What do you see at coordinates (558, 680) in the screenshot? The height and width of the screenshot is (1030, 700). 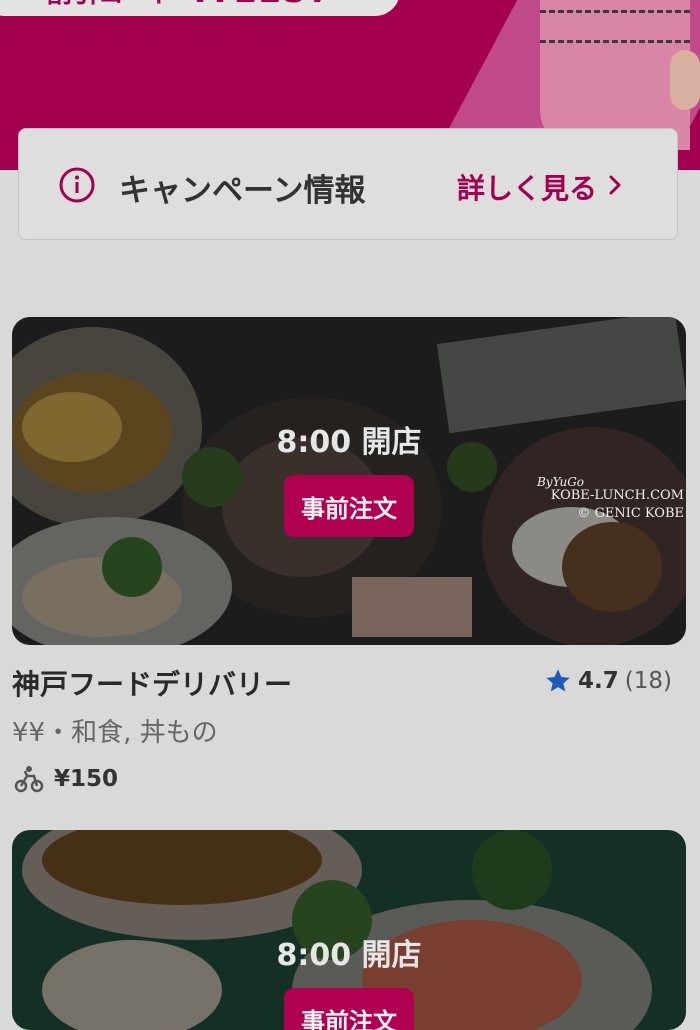 I see `star-icon` at bounding box center [558, 680].